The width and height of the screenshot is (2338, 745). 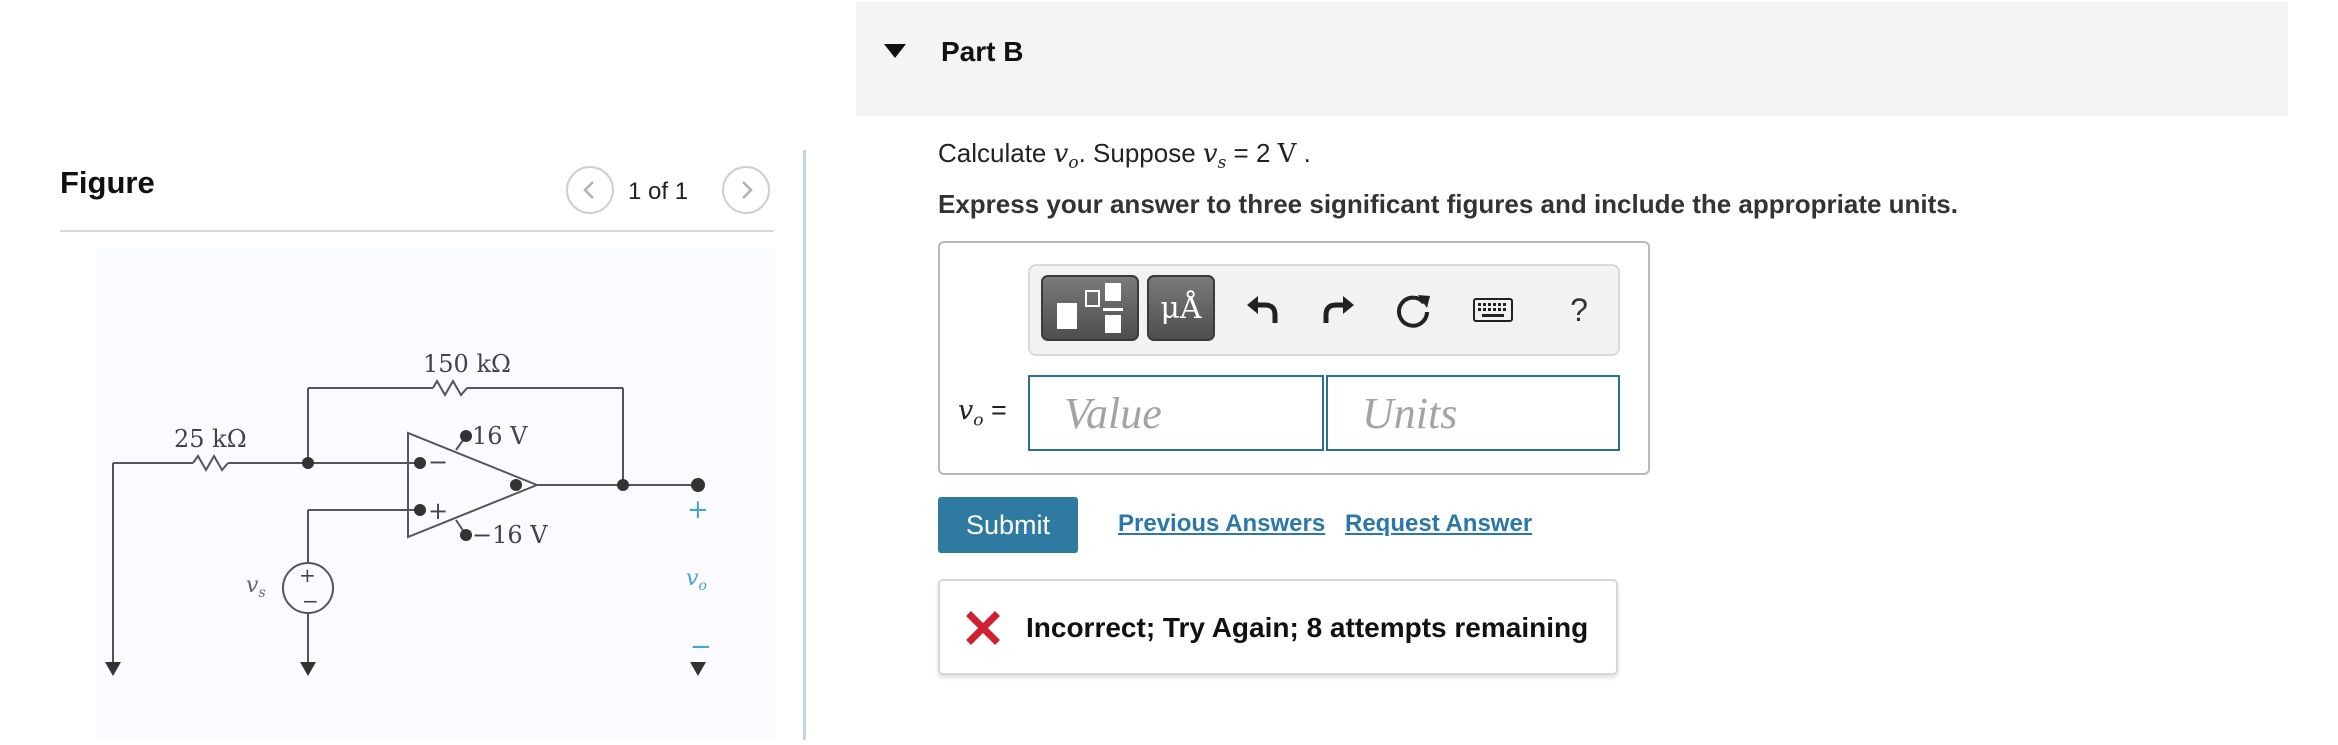 What do you see at coordinates (1473, 413) in the screenshot?
I see `units-input` at bounding box center [1473, 413].